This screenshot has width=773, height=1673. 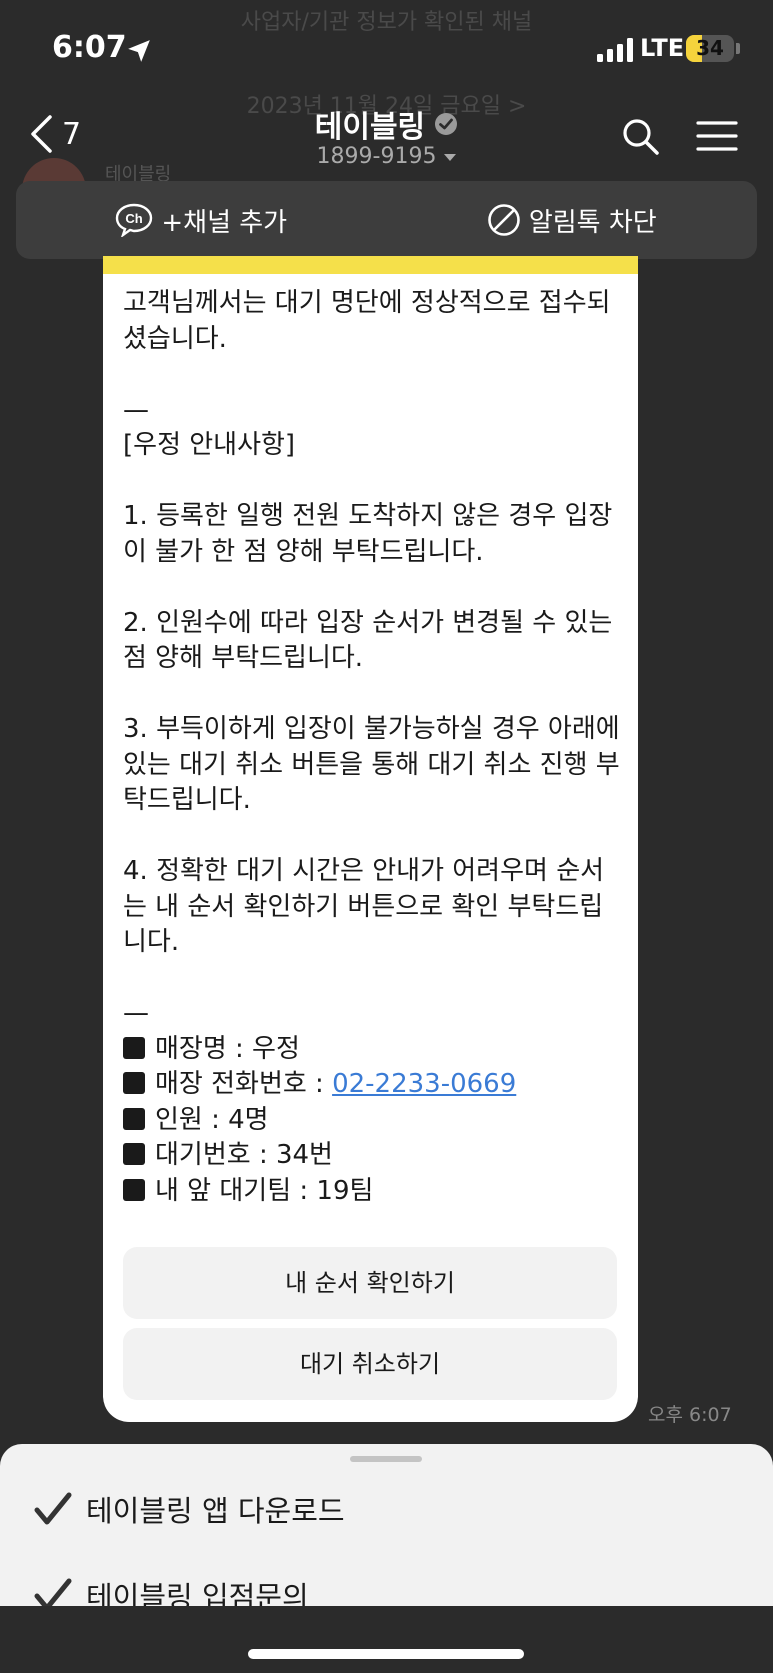 What do you see at coordinates (504, 220) in the screenshot?
I see `block-icon` at bounding box center [504, 220].